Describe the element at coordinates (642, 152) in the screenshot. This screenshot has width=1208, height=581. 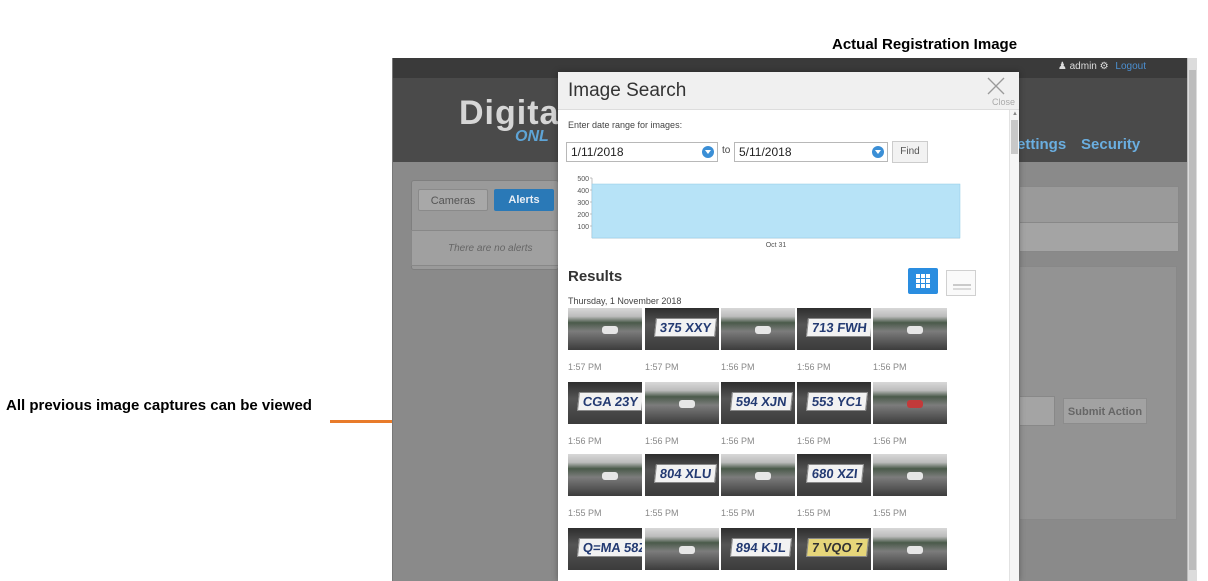
I see `date-from-input: 1/11/2018` at that location.